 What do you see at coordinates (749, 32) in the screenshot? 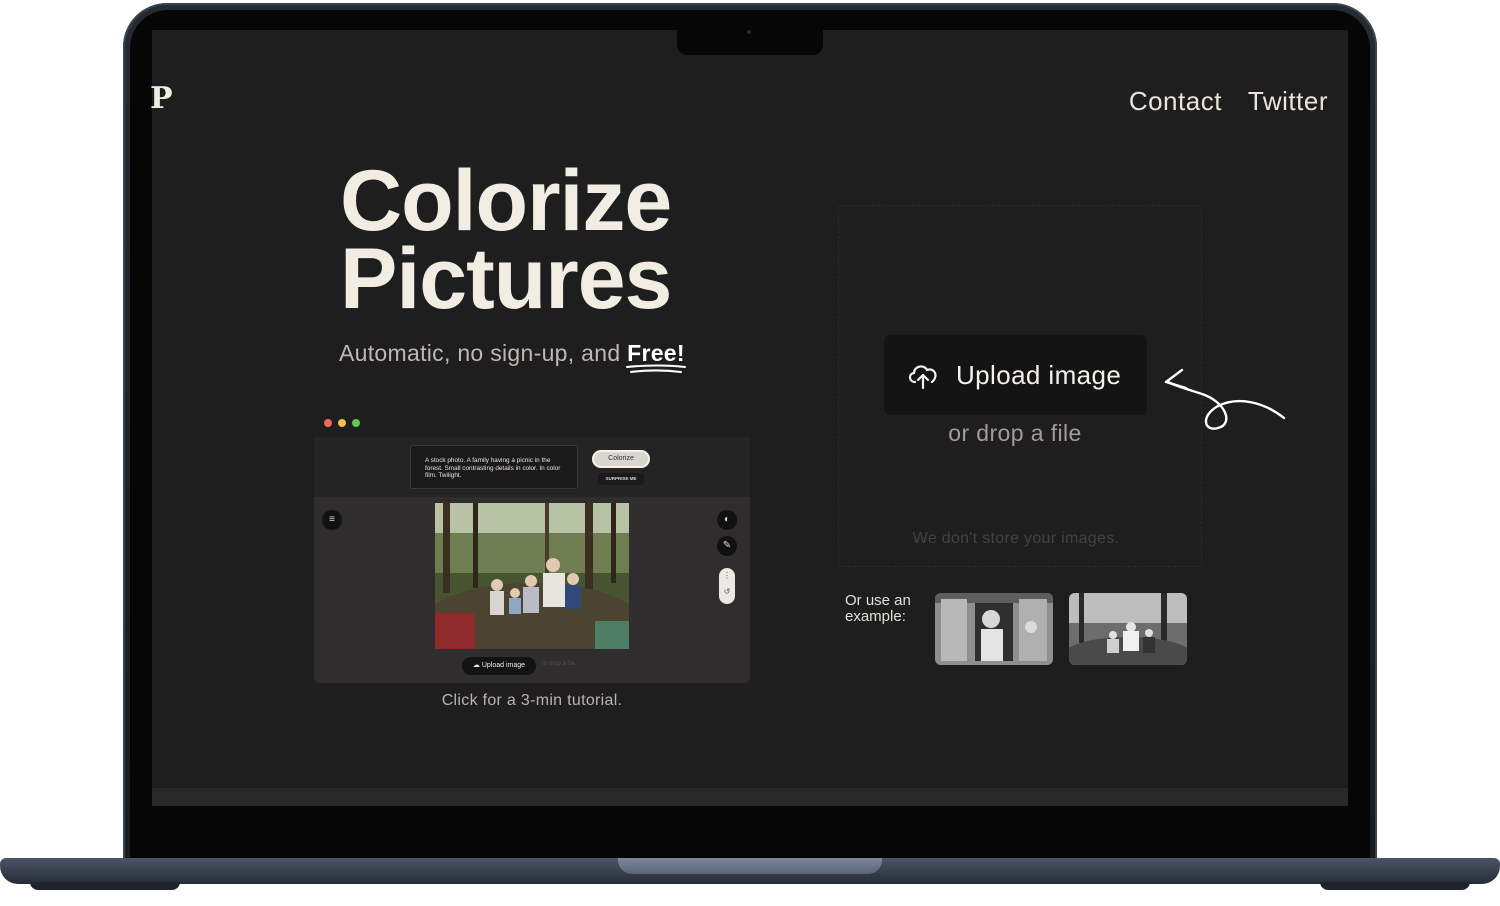
I see `camera-icon` at bounding box center [749, 32].